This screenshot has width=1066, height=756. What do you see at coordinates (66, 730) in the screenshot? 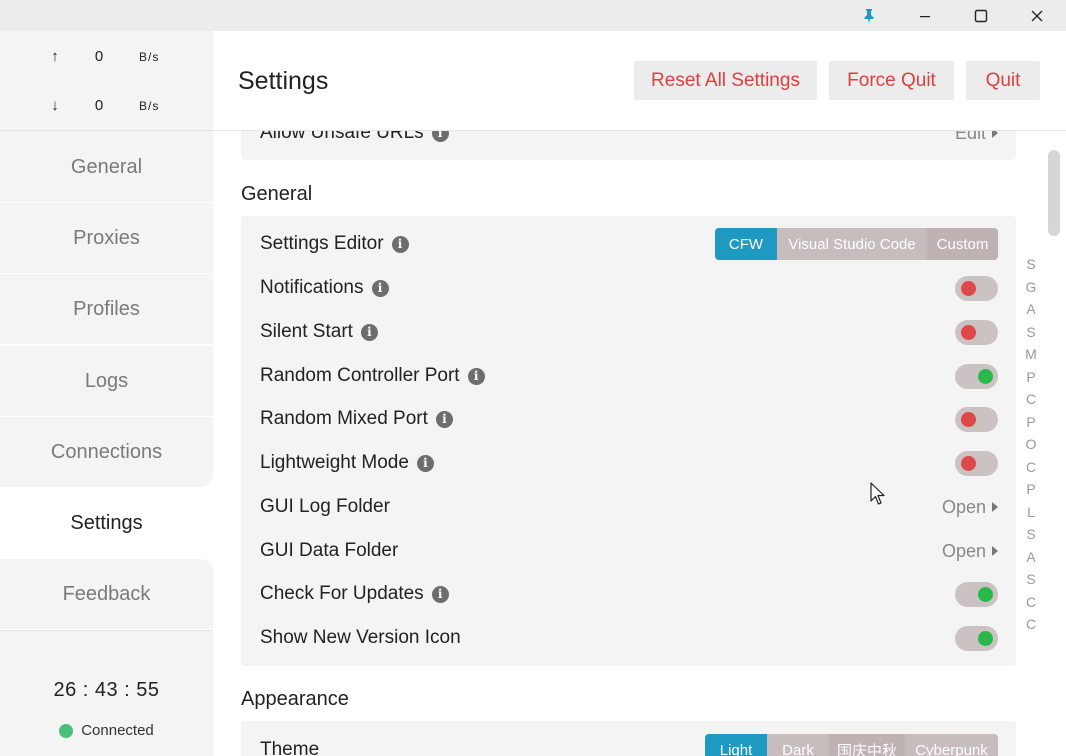
I see `status-dot-icon` at bounding box center [66, 730].